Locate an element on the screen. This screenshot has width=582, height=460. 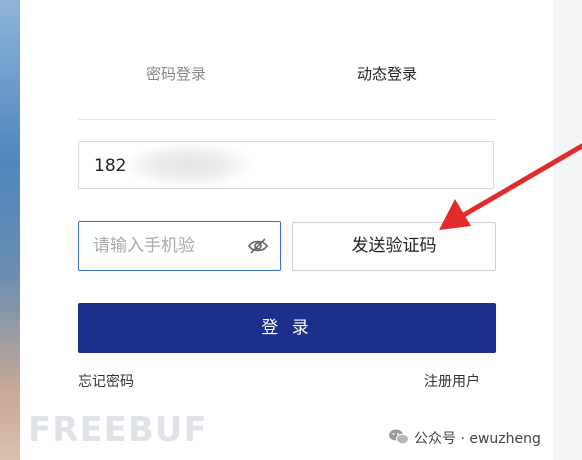
wechat-icon is located at coordinates (399, 437).